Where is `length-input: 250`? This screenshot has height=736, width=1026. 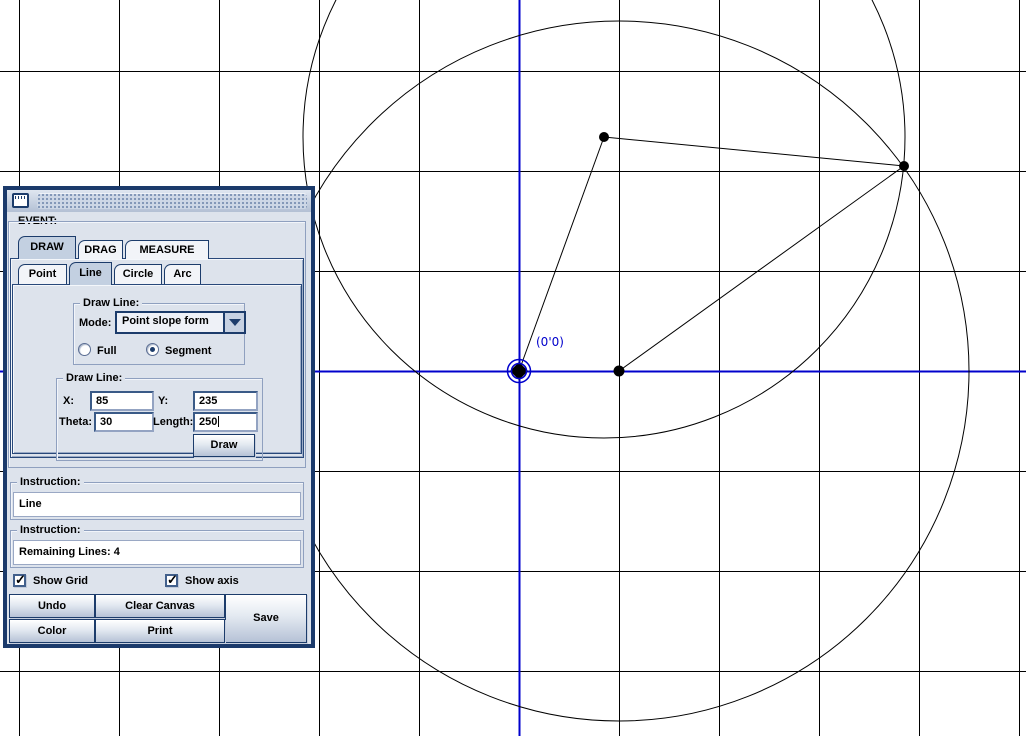 length-input: 250 is located at coordinates (225, 422).